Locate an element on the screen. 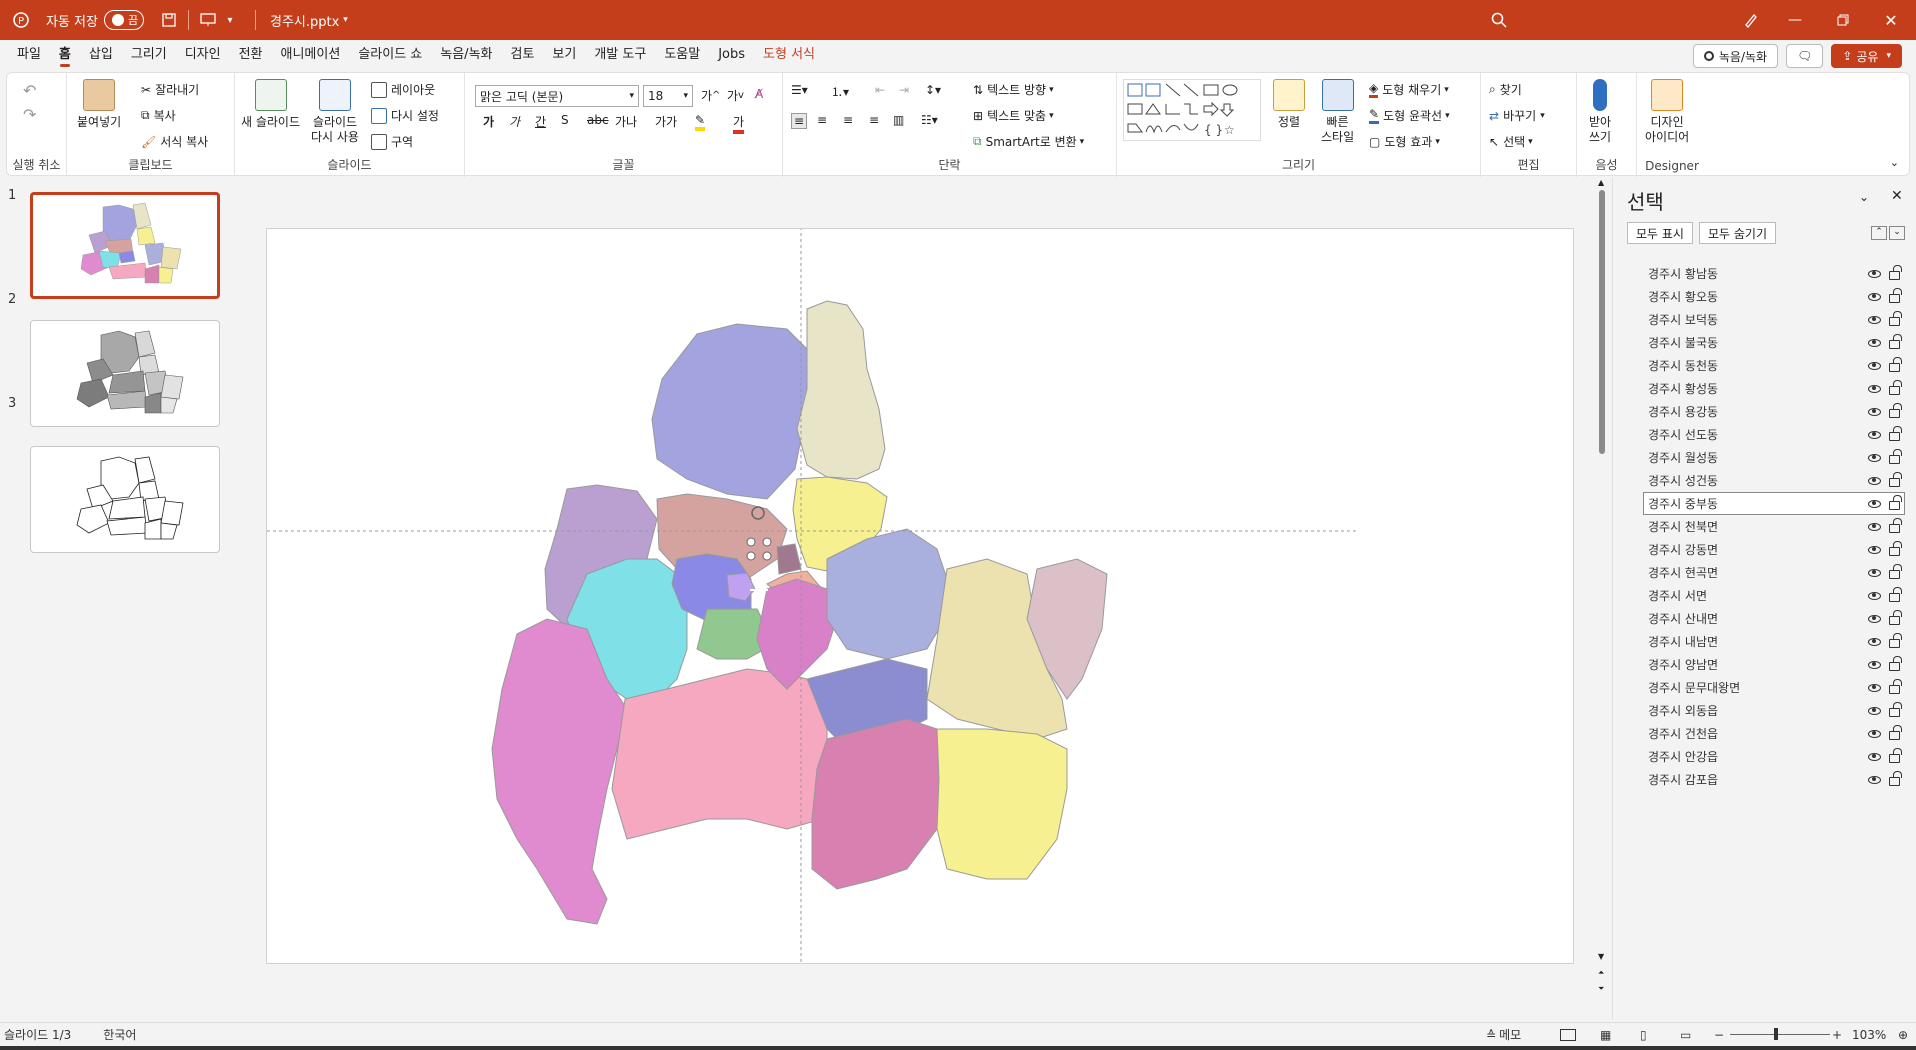 Image resolution: width=1916 pixels, height=1050 pixels. selection-item: 경주시 현곡면 is located at coordinates (1774, 572).